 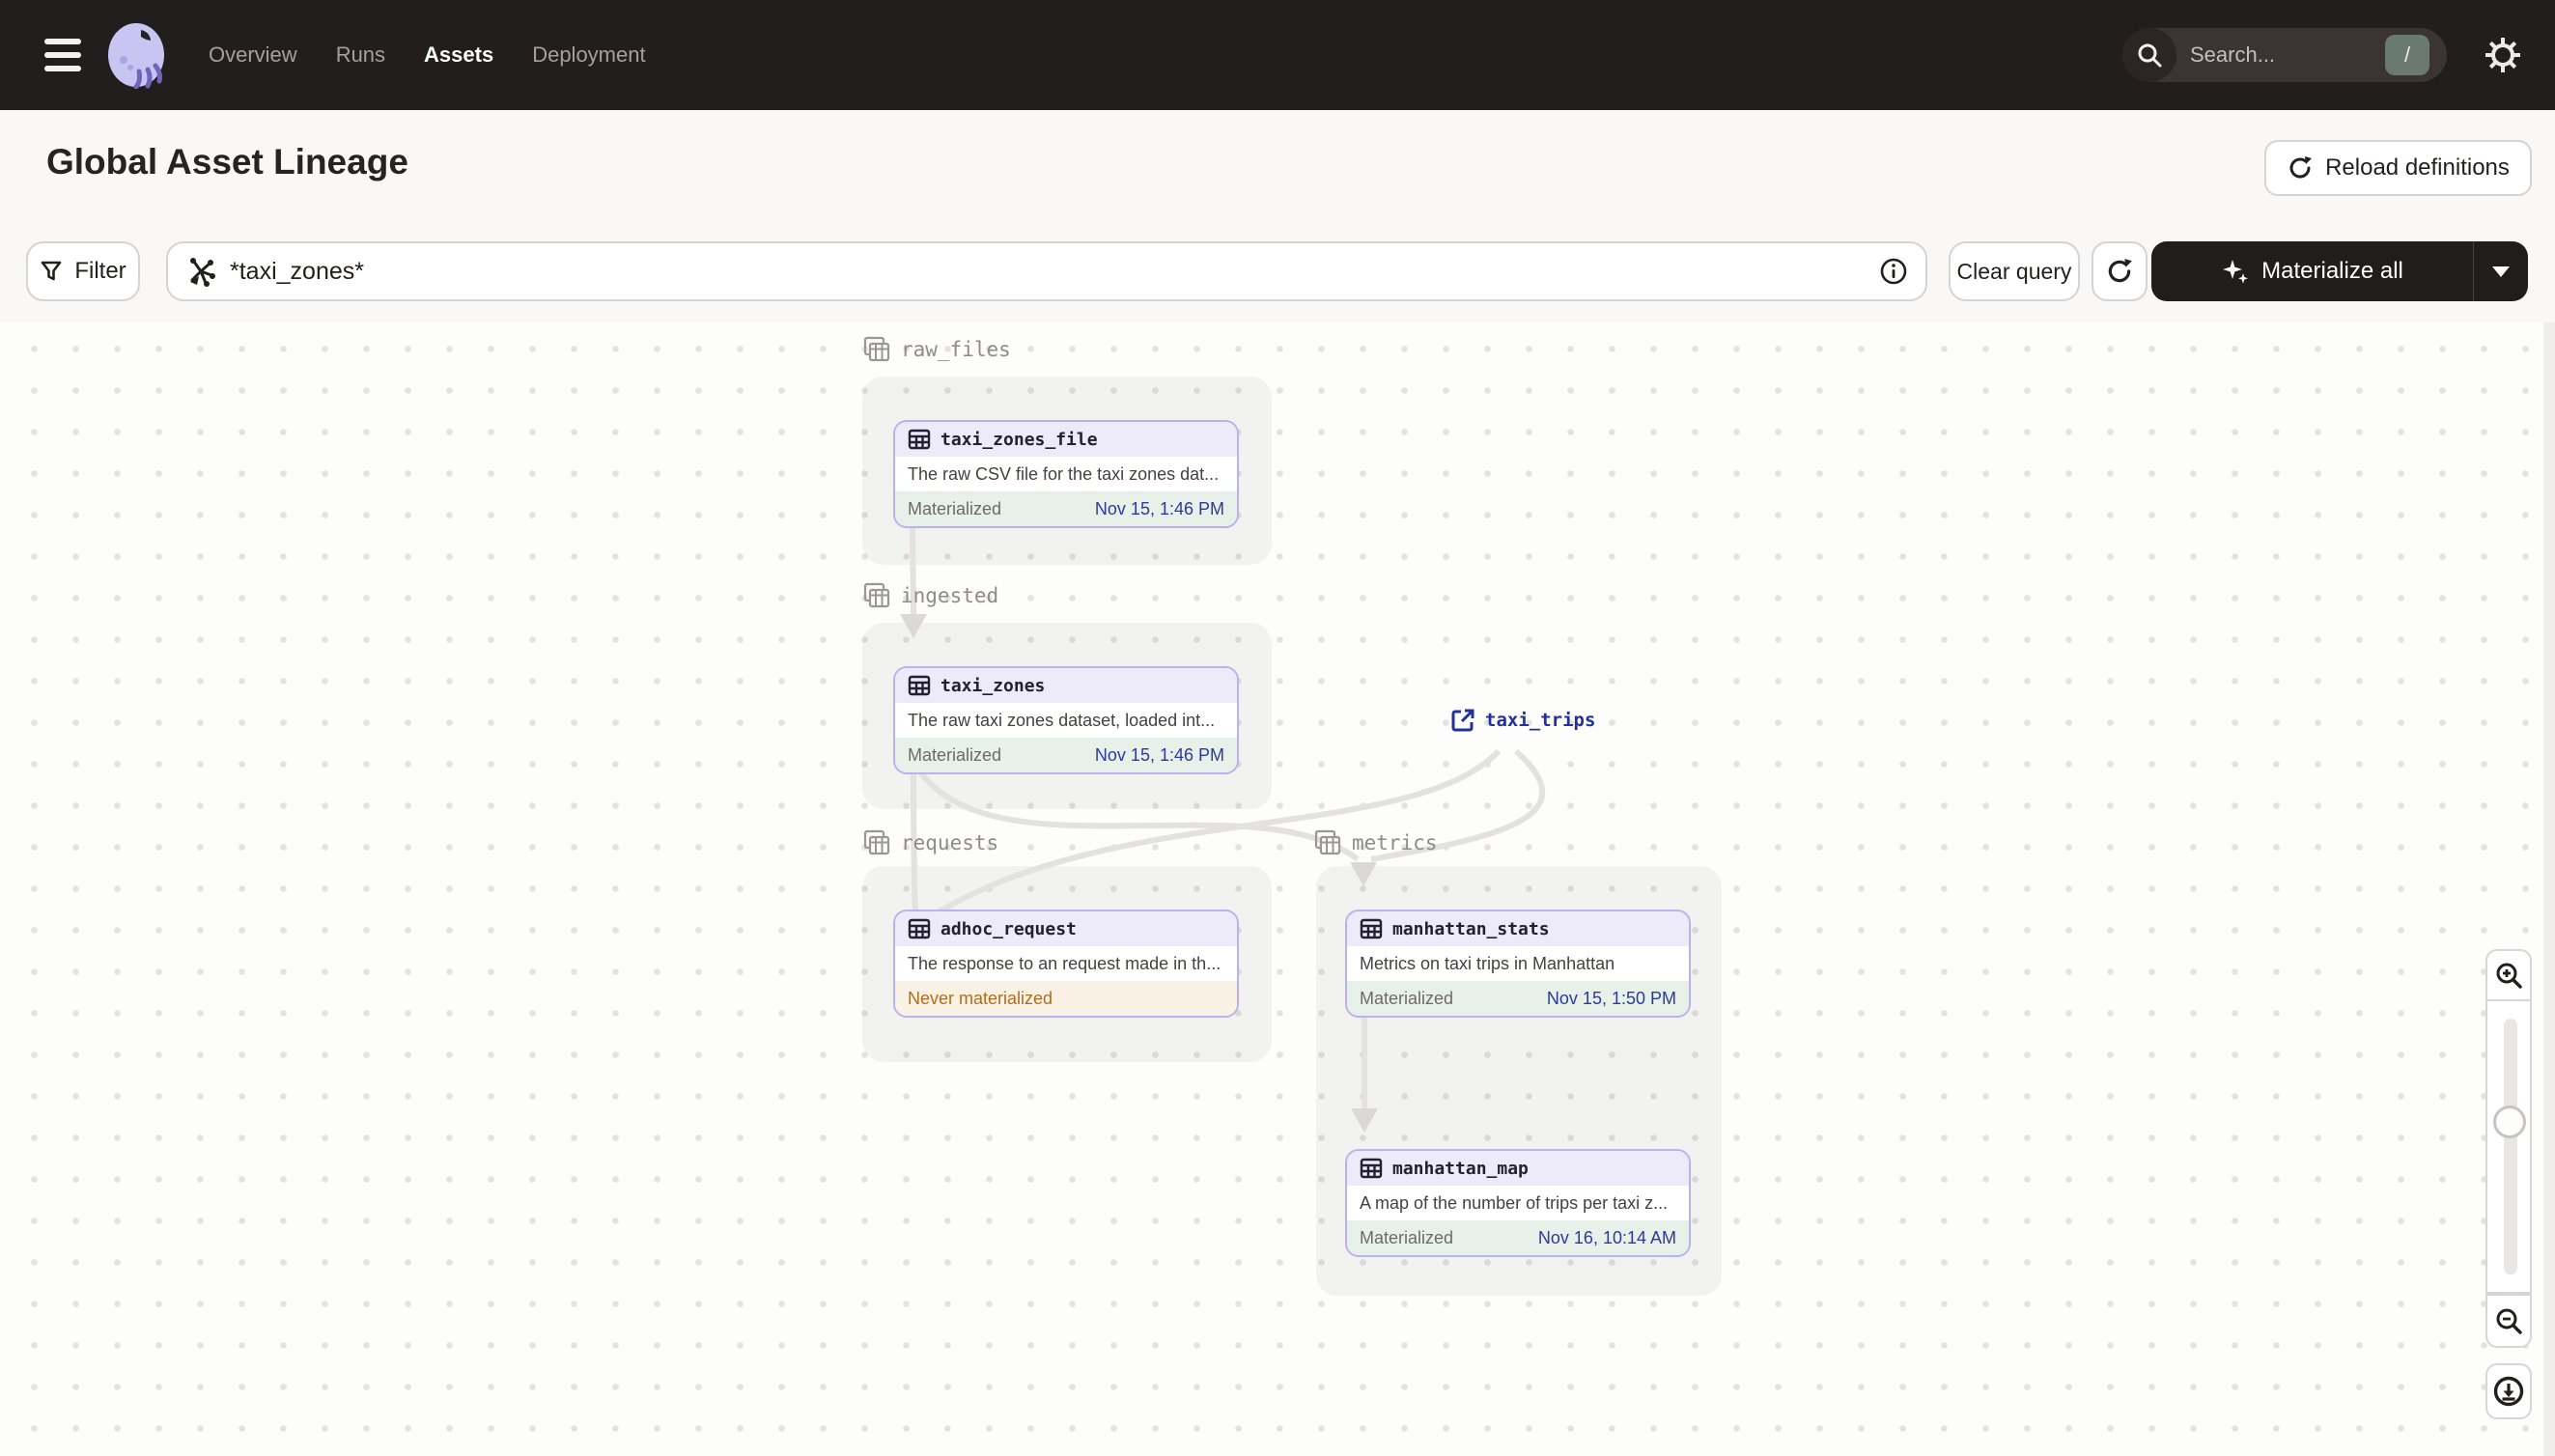 I want to click on zoom-slider-thumb, so click(x=2509, y=1122).